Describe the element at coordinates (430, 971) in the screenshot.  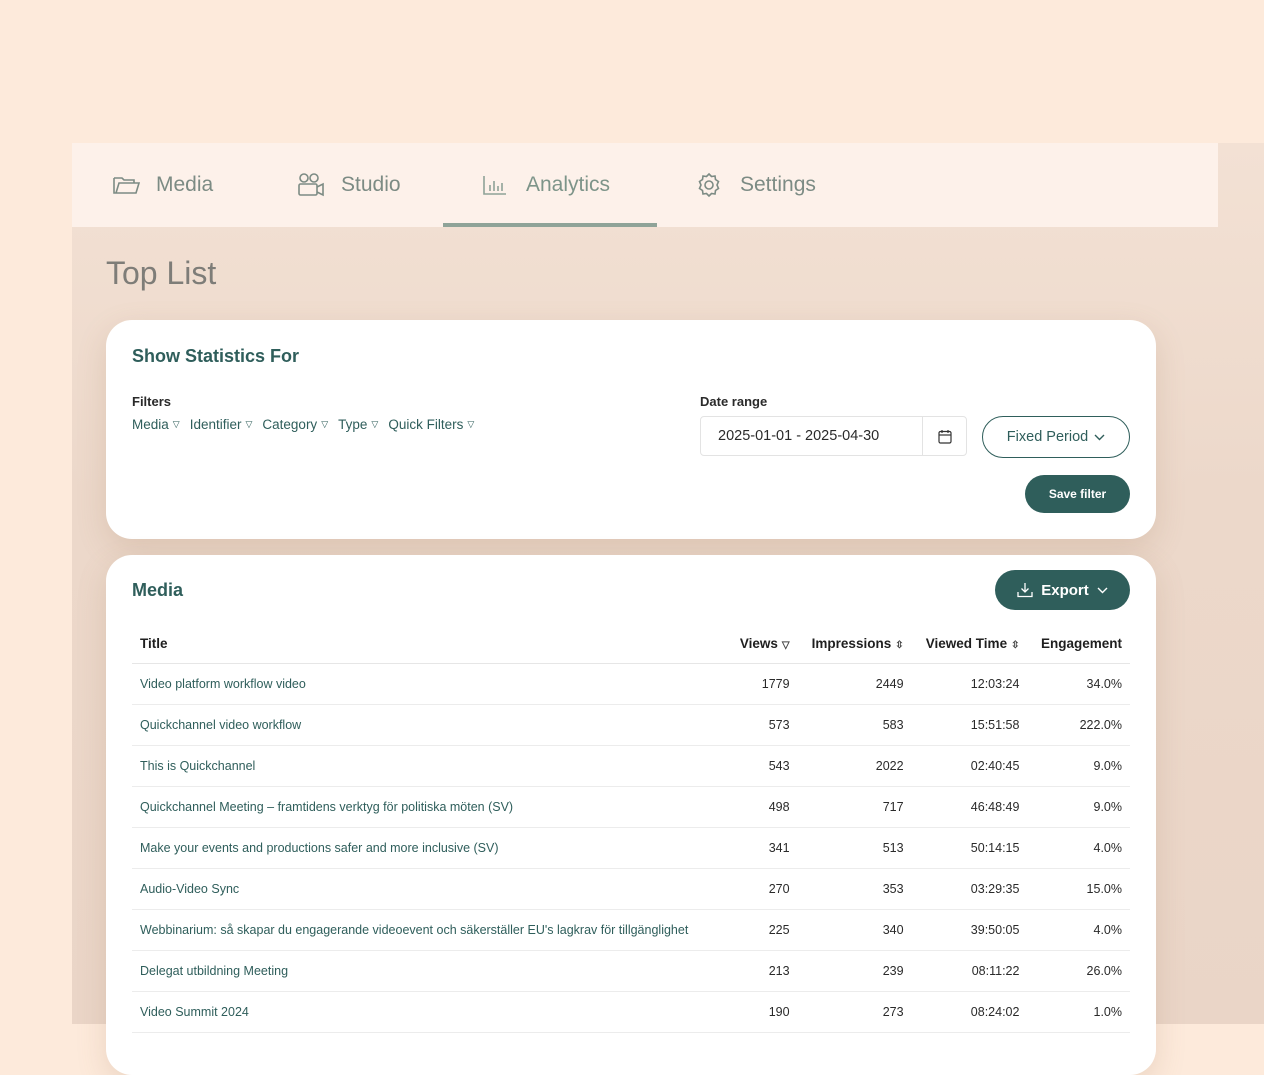
I see `cell-title: Delegat utbildning Meeting` at that location.